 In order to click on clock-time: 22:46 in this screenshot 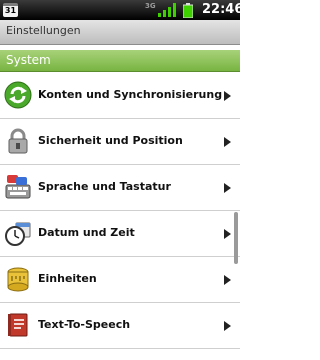, I will do `click(223, 9)`.